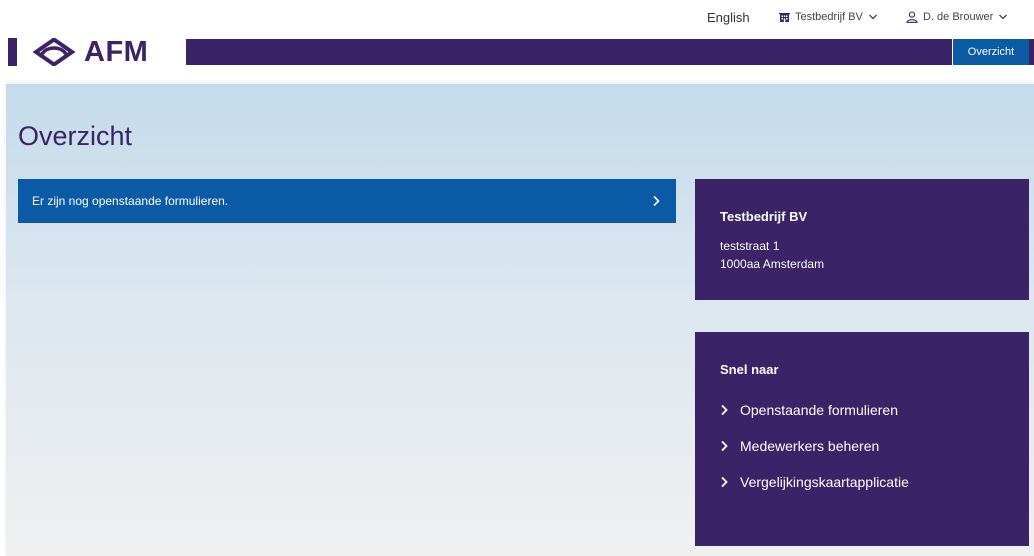 This screenshot has width=1034, height=556. What do you see at coordinates (569, 52) in the screenshot?
I see `brand-stripe` at bounding box center [569, 52].